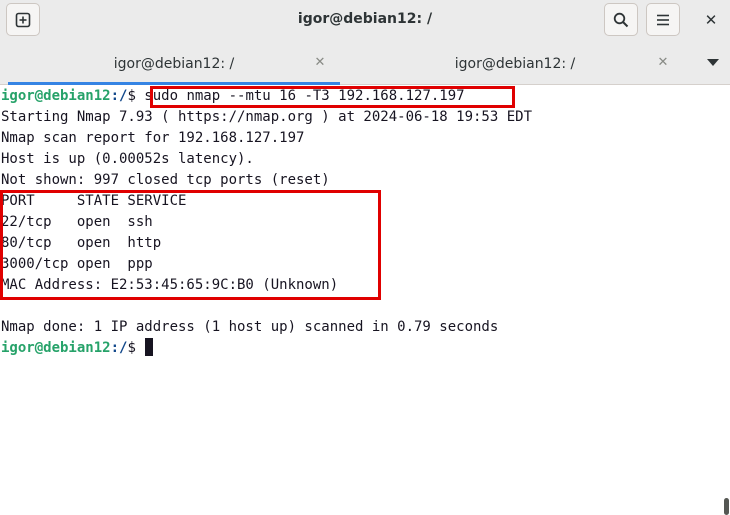  Describe the element at coordinates (149, 347) in the screenshot. I see `text-cursor` at that location.